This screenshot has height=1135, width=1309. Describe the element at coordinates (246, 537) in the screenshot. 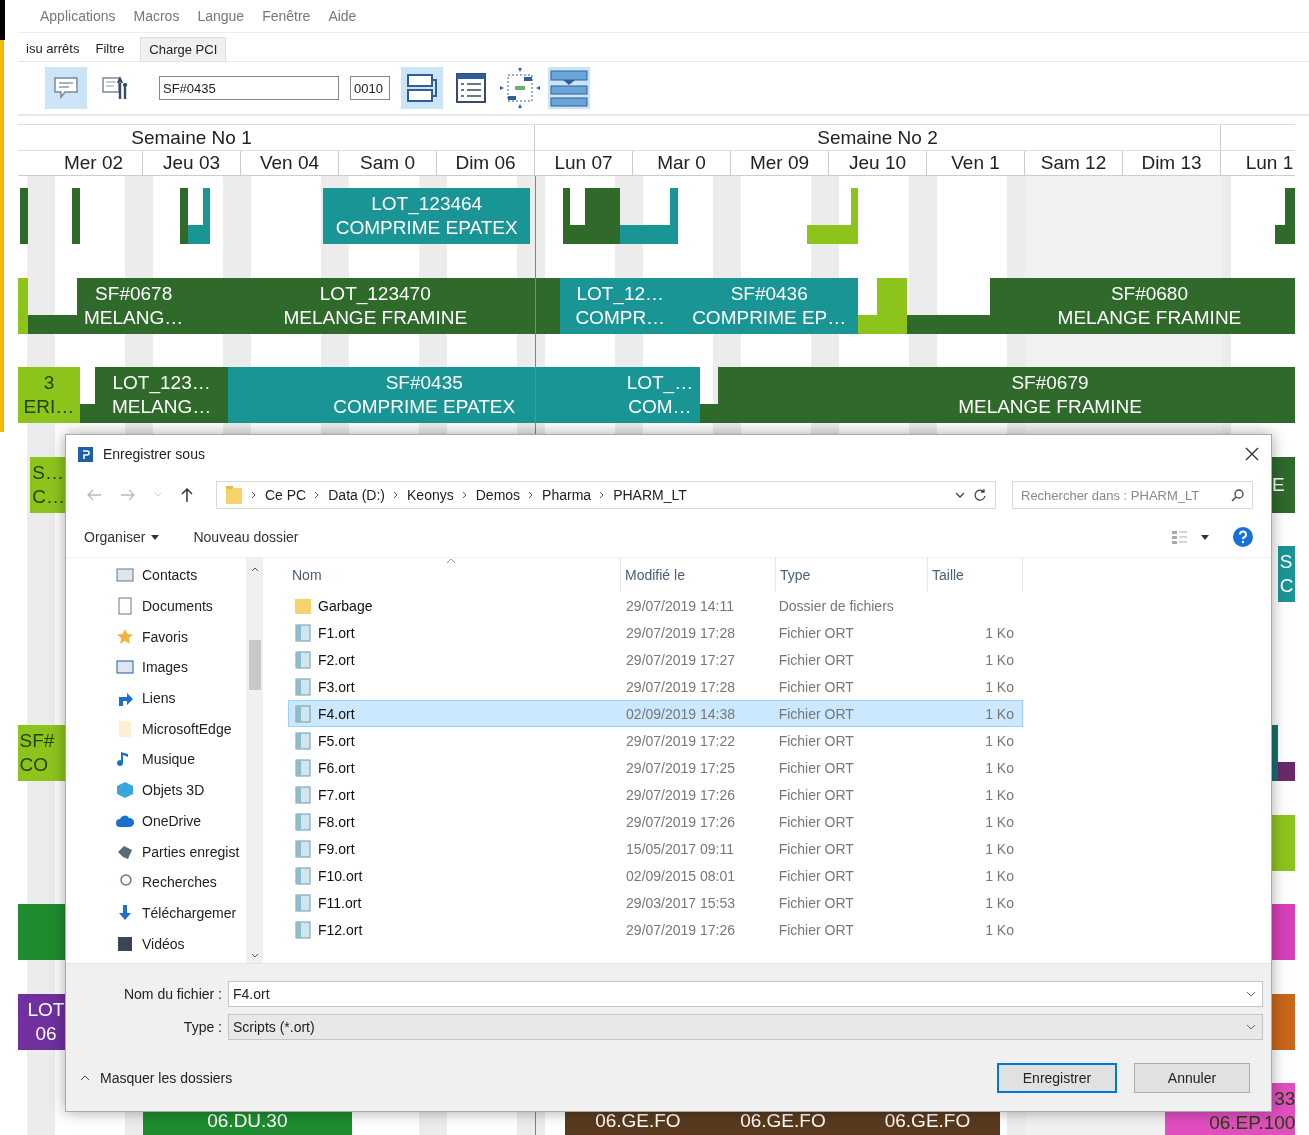

I see `command-button: Nouveau dossier` at that location.